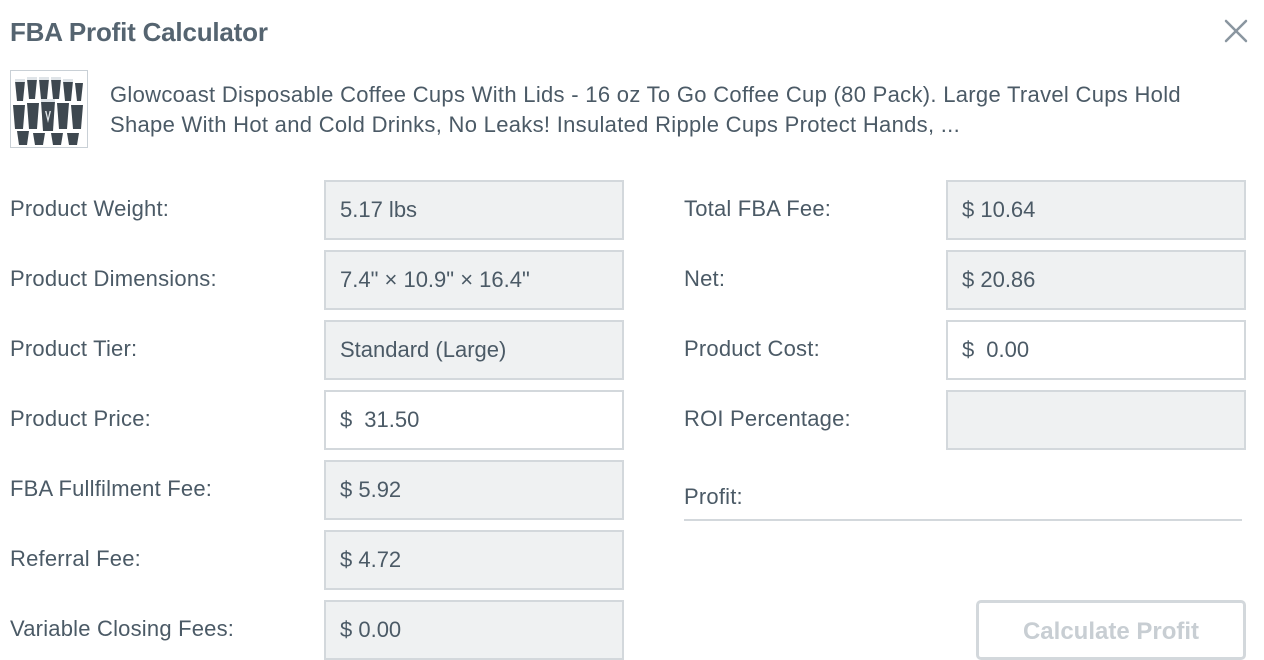 This screenshot has width=1264, height=660. I want to click on coffee-cups-image, so click(49, 109).